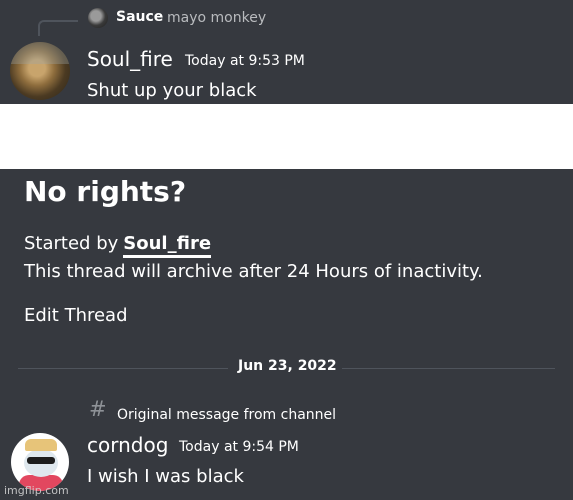 The width and height of the screenshot is (573, 500). Describe the element at coordinates (139, 17) in the screenshot. I see `reply-author: Sauce` at that location.